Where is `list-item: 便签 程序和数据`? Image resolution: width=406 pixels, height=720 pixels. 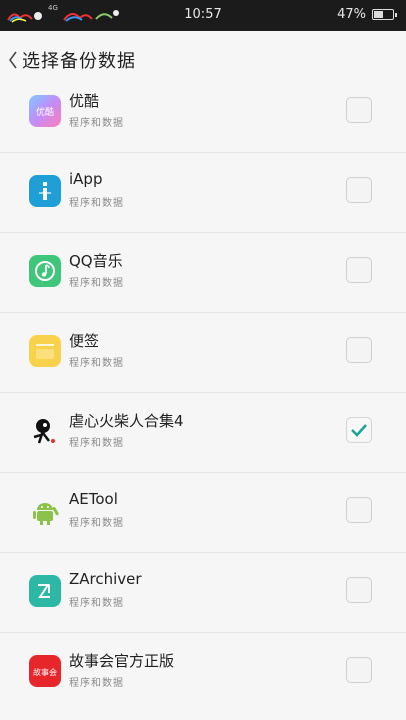
list-item: 便签 程序和数据 is located at coordinates (203, 353).